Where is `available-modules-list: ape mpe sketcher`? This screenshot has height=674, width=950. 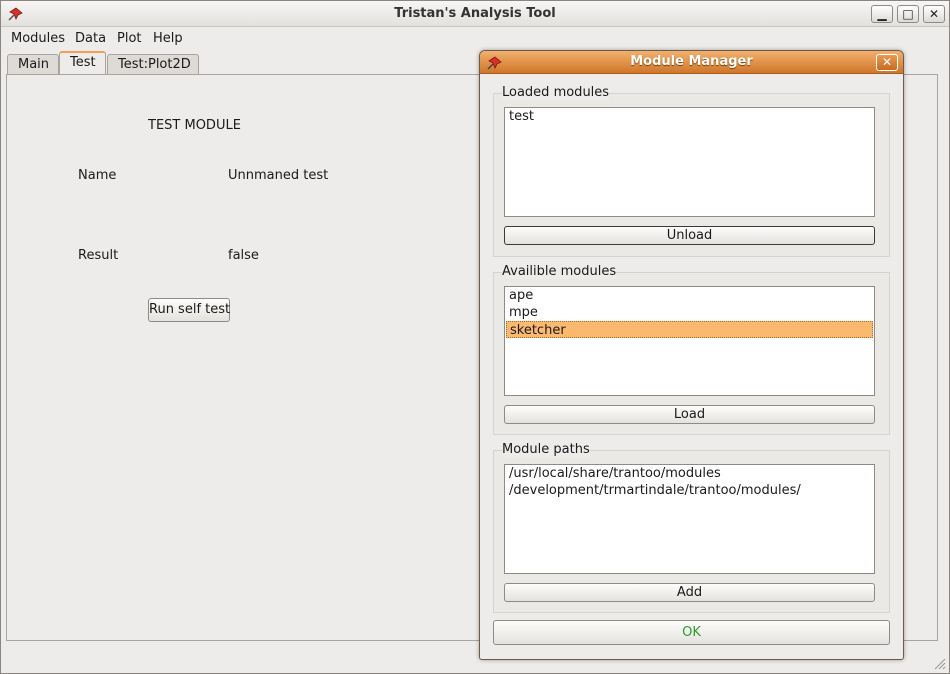 available-modules-list: ape mpe sketcher is located at coordinates (689, 341).